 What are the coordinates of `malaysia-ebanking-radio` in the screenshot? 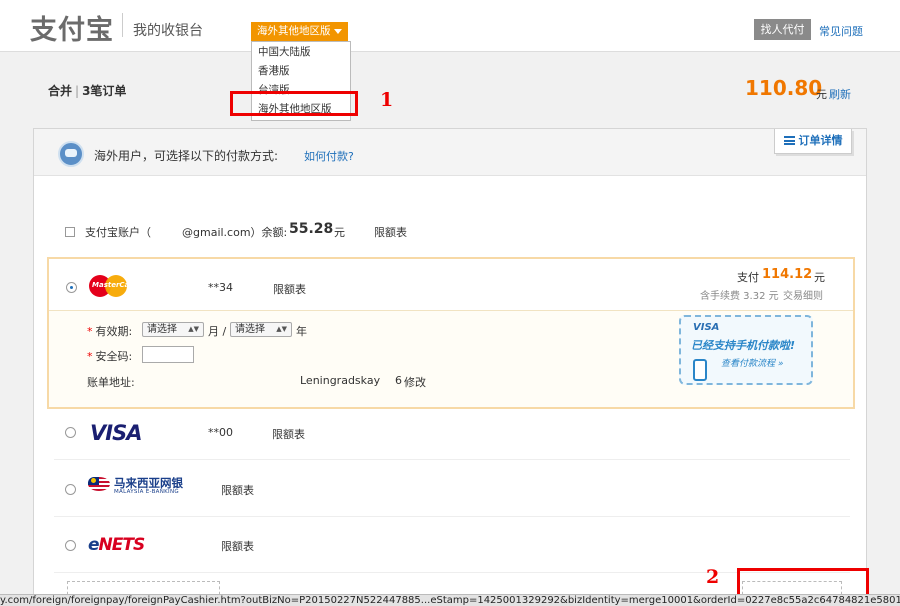 It's located at (70, 489).